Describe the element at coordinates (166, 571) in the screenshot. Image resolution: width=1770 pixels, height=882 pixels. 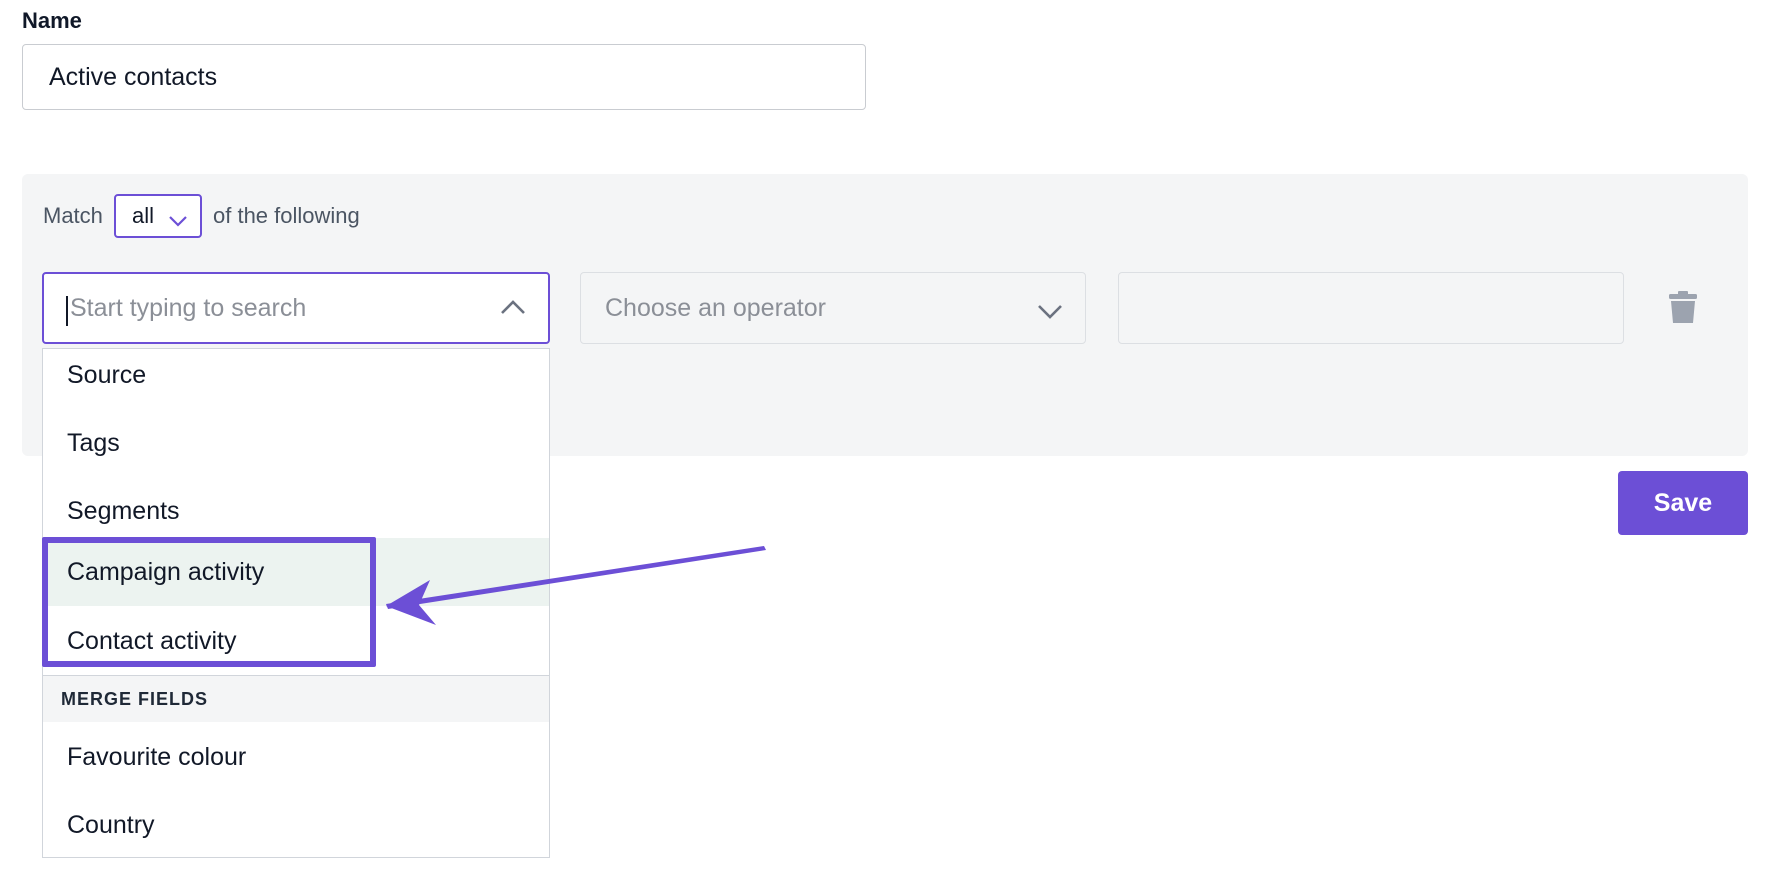
I see `dropdown-item-label: Campaign activity` at that location.